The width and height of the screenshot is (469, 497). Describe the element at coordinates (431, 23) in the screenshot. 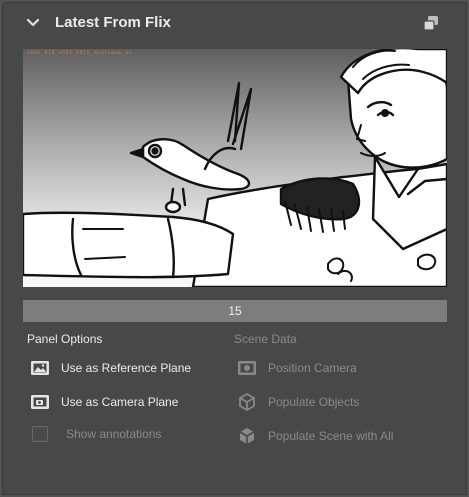

I see `popout-window-icon` at that location.